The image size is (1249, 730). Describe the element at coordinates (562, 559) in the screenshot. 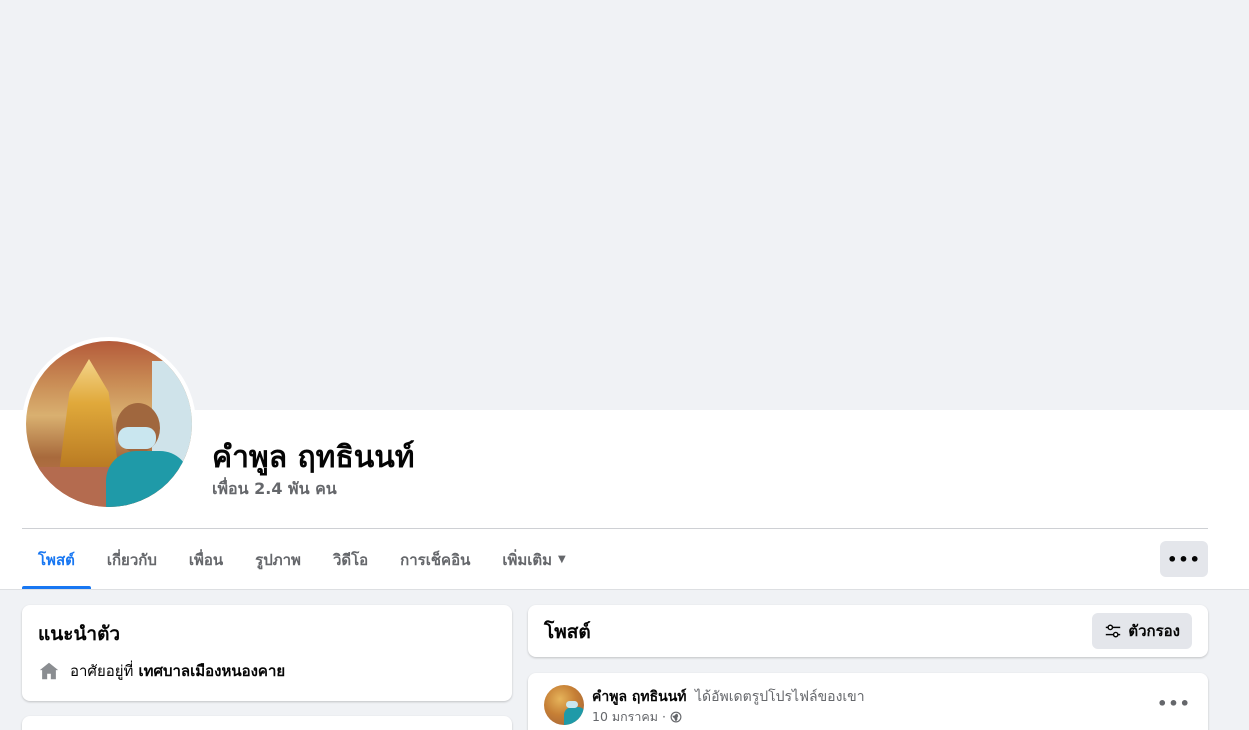

I see `caret-down-icon: ▼` at that location.